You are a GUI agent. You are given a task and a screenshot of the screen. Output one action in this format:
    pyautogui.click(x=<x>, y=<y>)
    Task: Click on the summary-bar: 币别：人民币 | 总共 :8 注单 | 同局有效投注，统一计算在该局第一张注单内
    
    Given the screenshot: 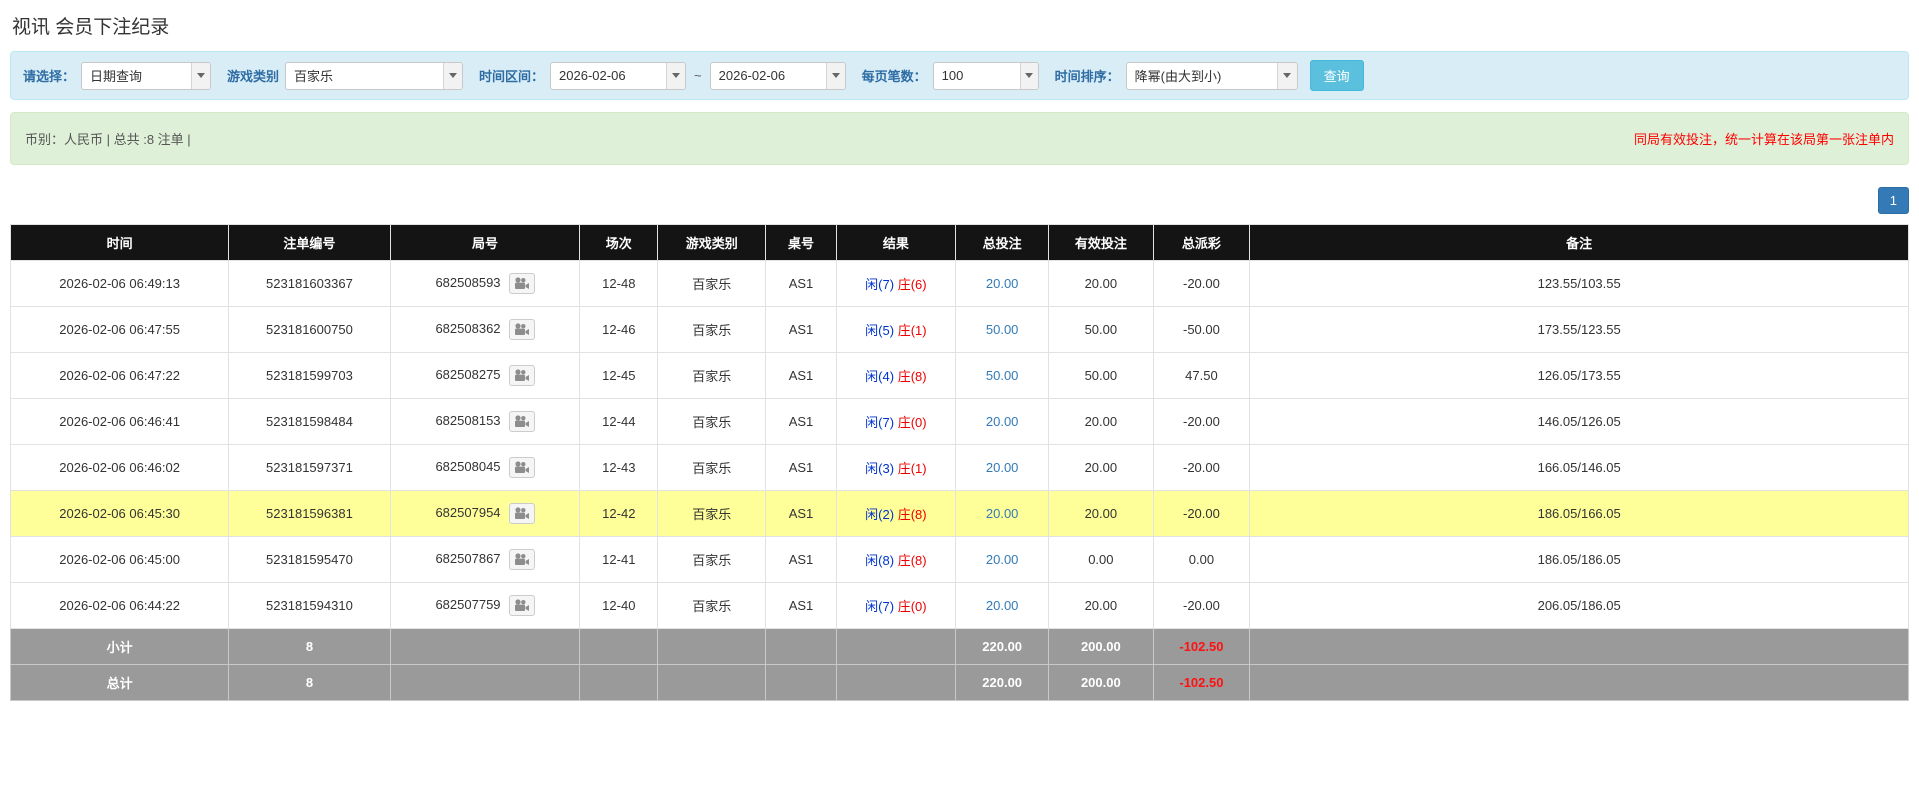 What is the action you would take?
    pyautogui.click(x=959, y=138)
    